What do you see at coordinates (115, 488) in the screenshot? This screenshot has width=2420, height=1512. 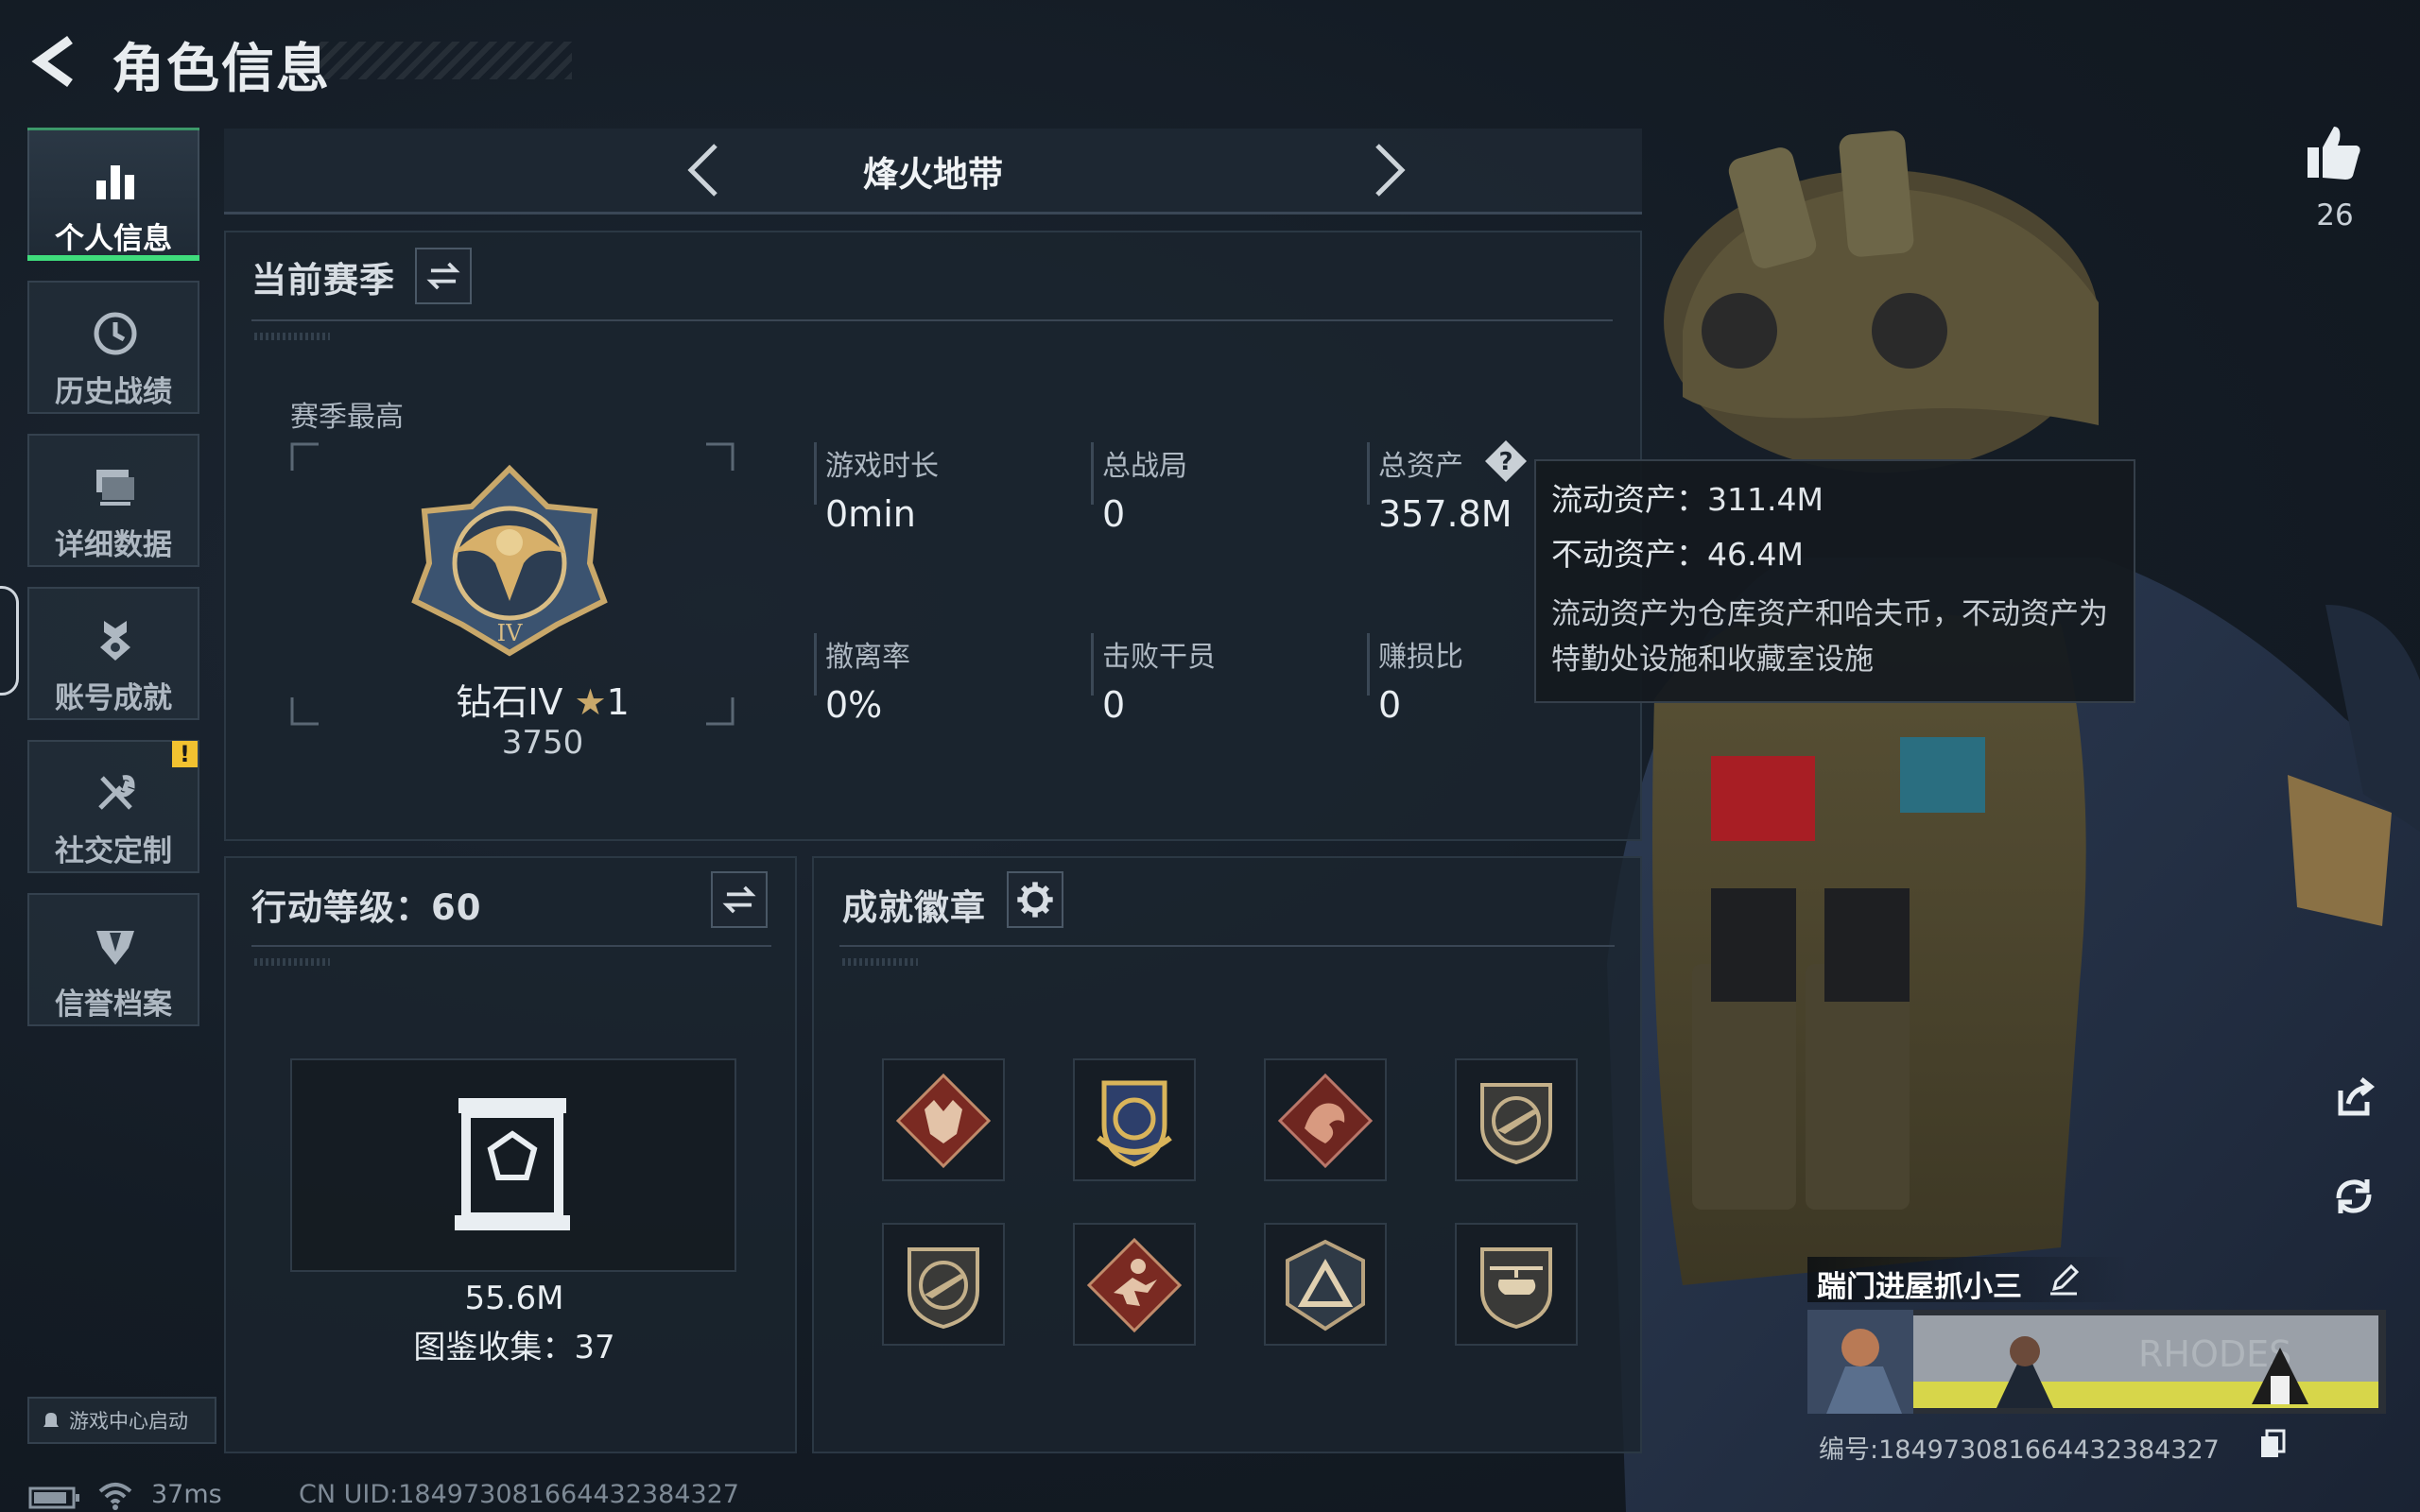 I see `monitor-icon` at bounding box center [115, 488].